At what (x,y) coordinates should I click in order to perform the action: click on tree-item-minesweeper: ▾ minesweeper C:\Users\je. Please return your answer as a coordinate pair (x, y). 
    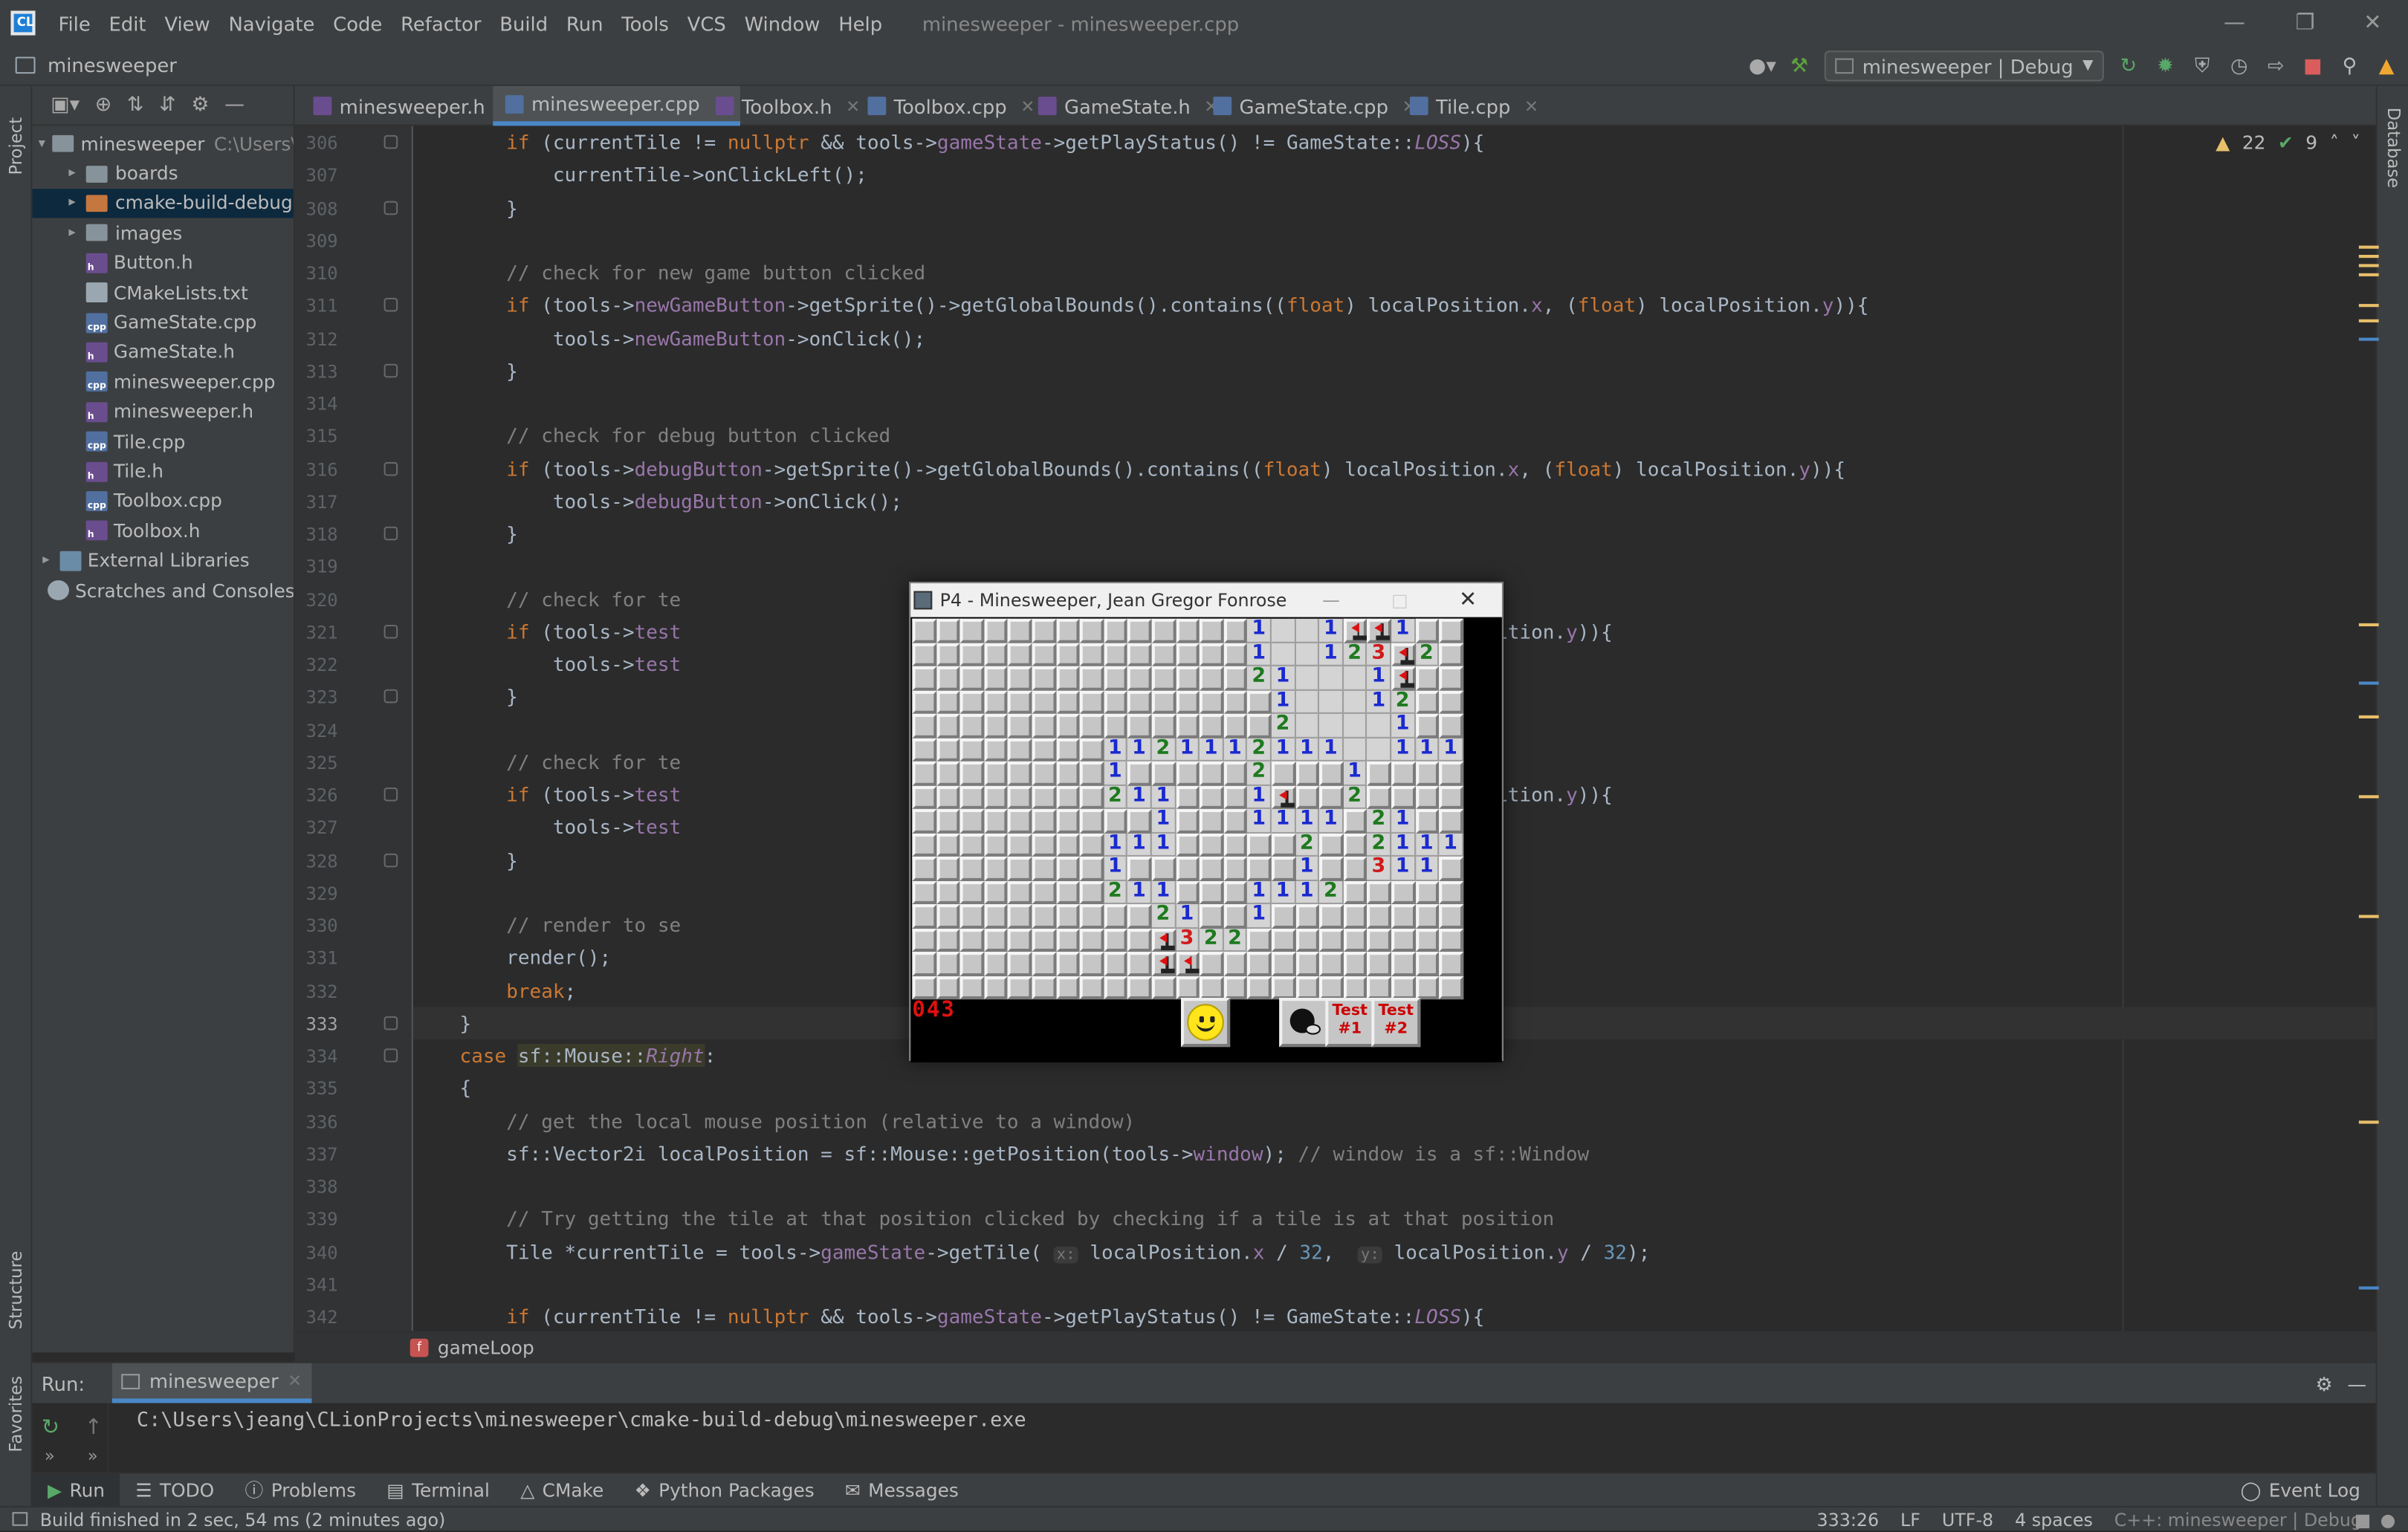
    Looking at the image, I should click on (163, 144).